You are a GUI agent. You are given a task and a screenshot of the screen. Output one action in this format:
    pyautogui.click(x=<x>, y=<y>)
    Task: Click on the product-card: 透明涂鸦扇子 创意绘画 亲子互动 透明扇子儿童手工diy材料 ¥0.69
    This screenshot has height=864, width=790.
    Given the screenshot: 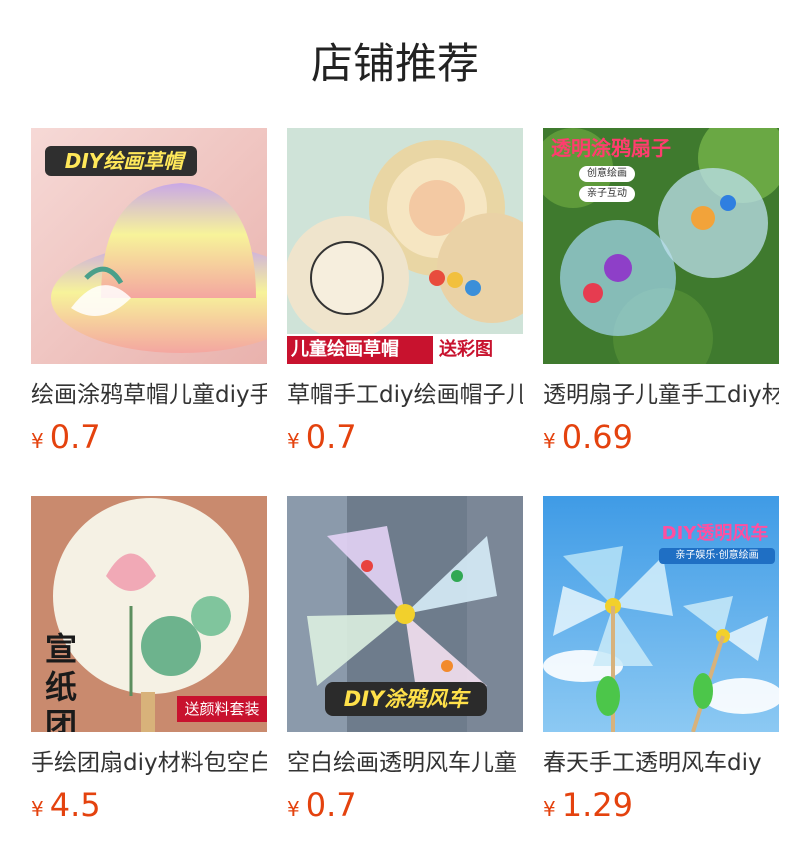 What is the action you would take?
    pyautogui.click(x=661, y=292)
    